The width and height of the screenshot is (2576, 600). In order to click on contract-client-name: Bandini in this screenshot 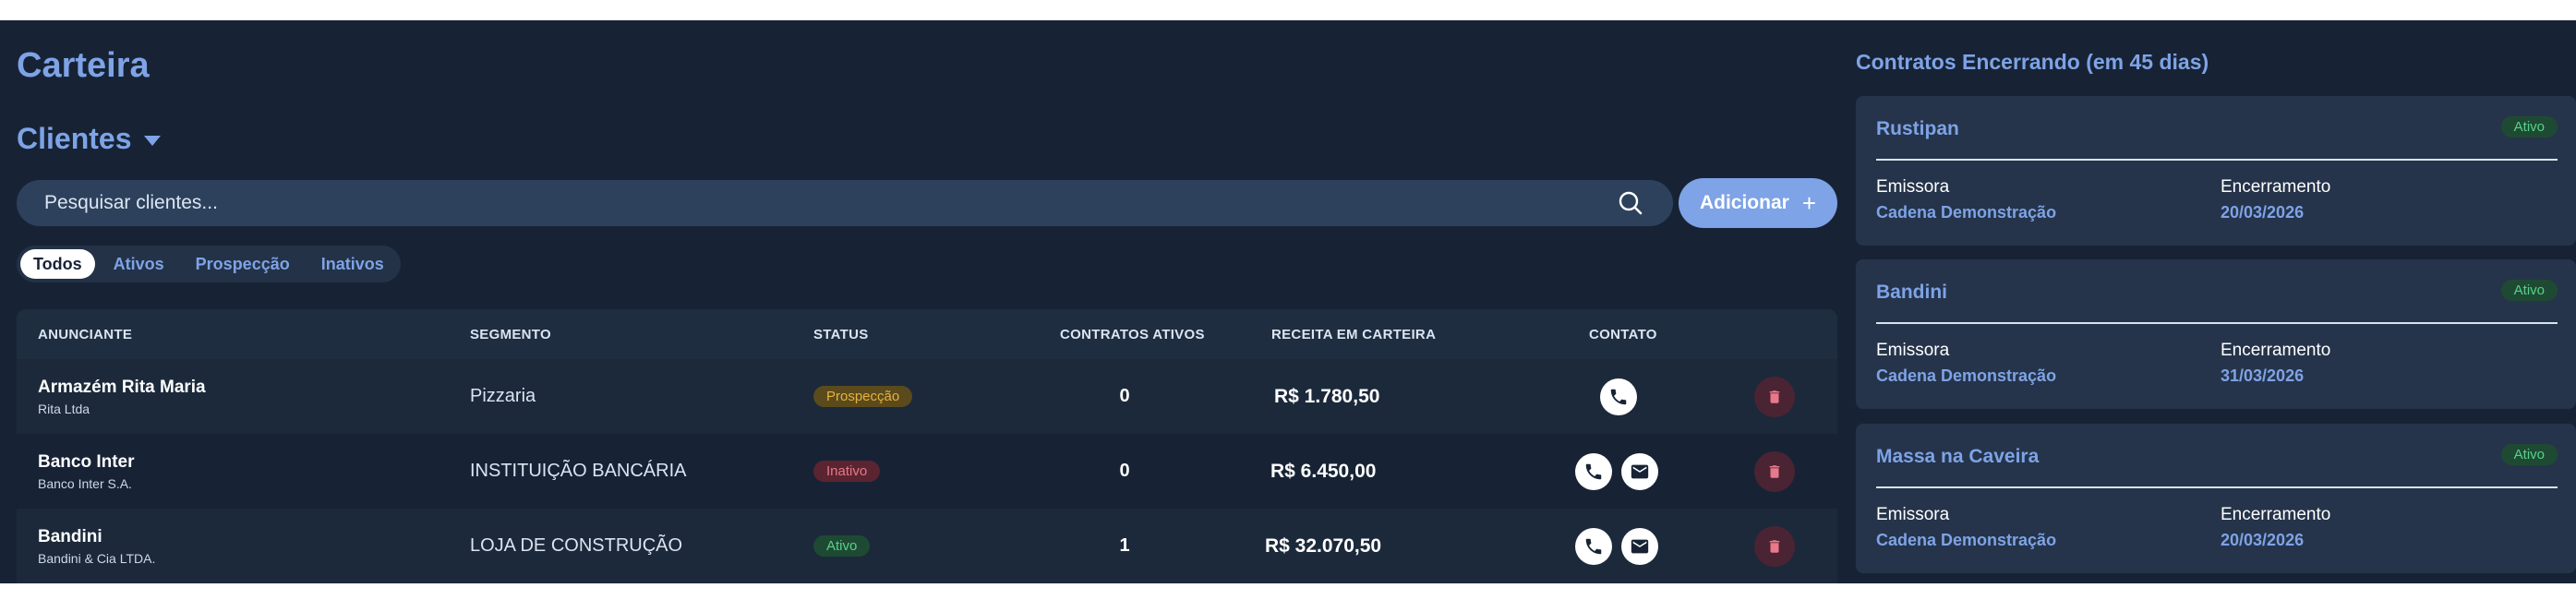, I will do `click(1911, 292)`.